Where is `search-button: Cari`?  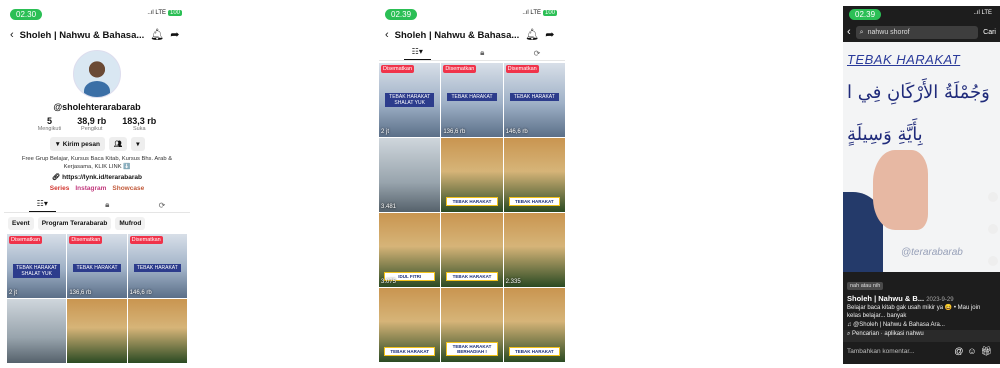
search-button: Cari is located at coordinates (989, 32).